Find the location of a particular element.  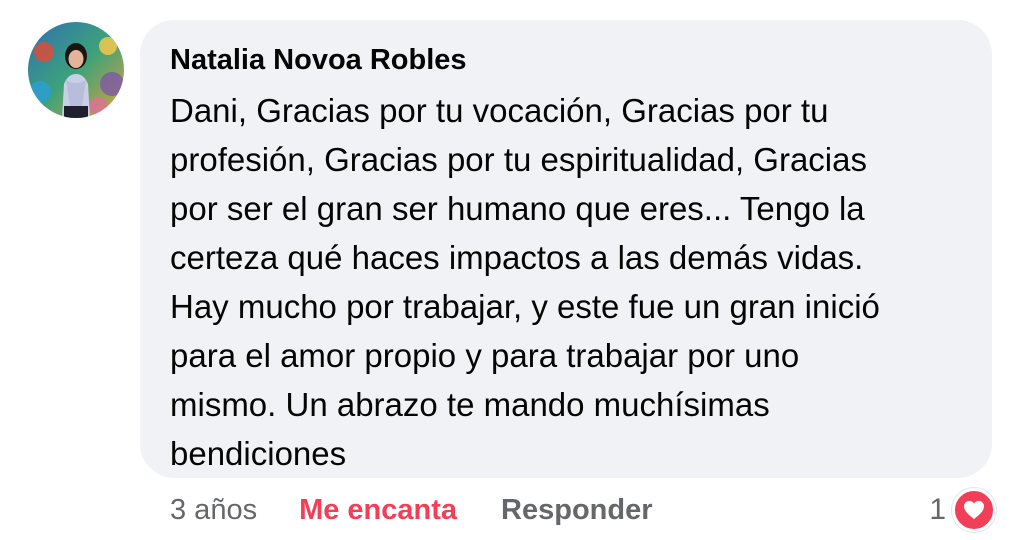

comment-author: Natalia Novoa Robles is located at coordinates (567, 60).